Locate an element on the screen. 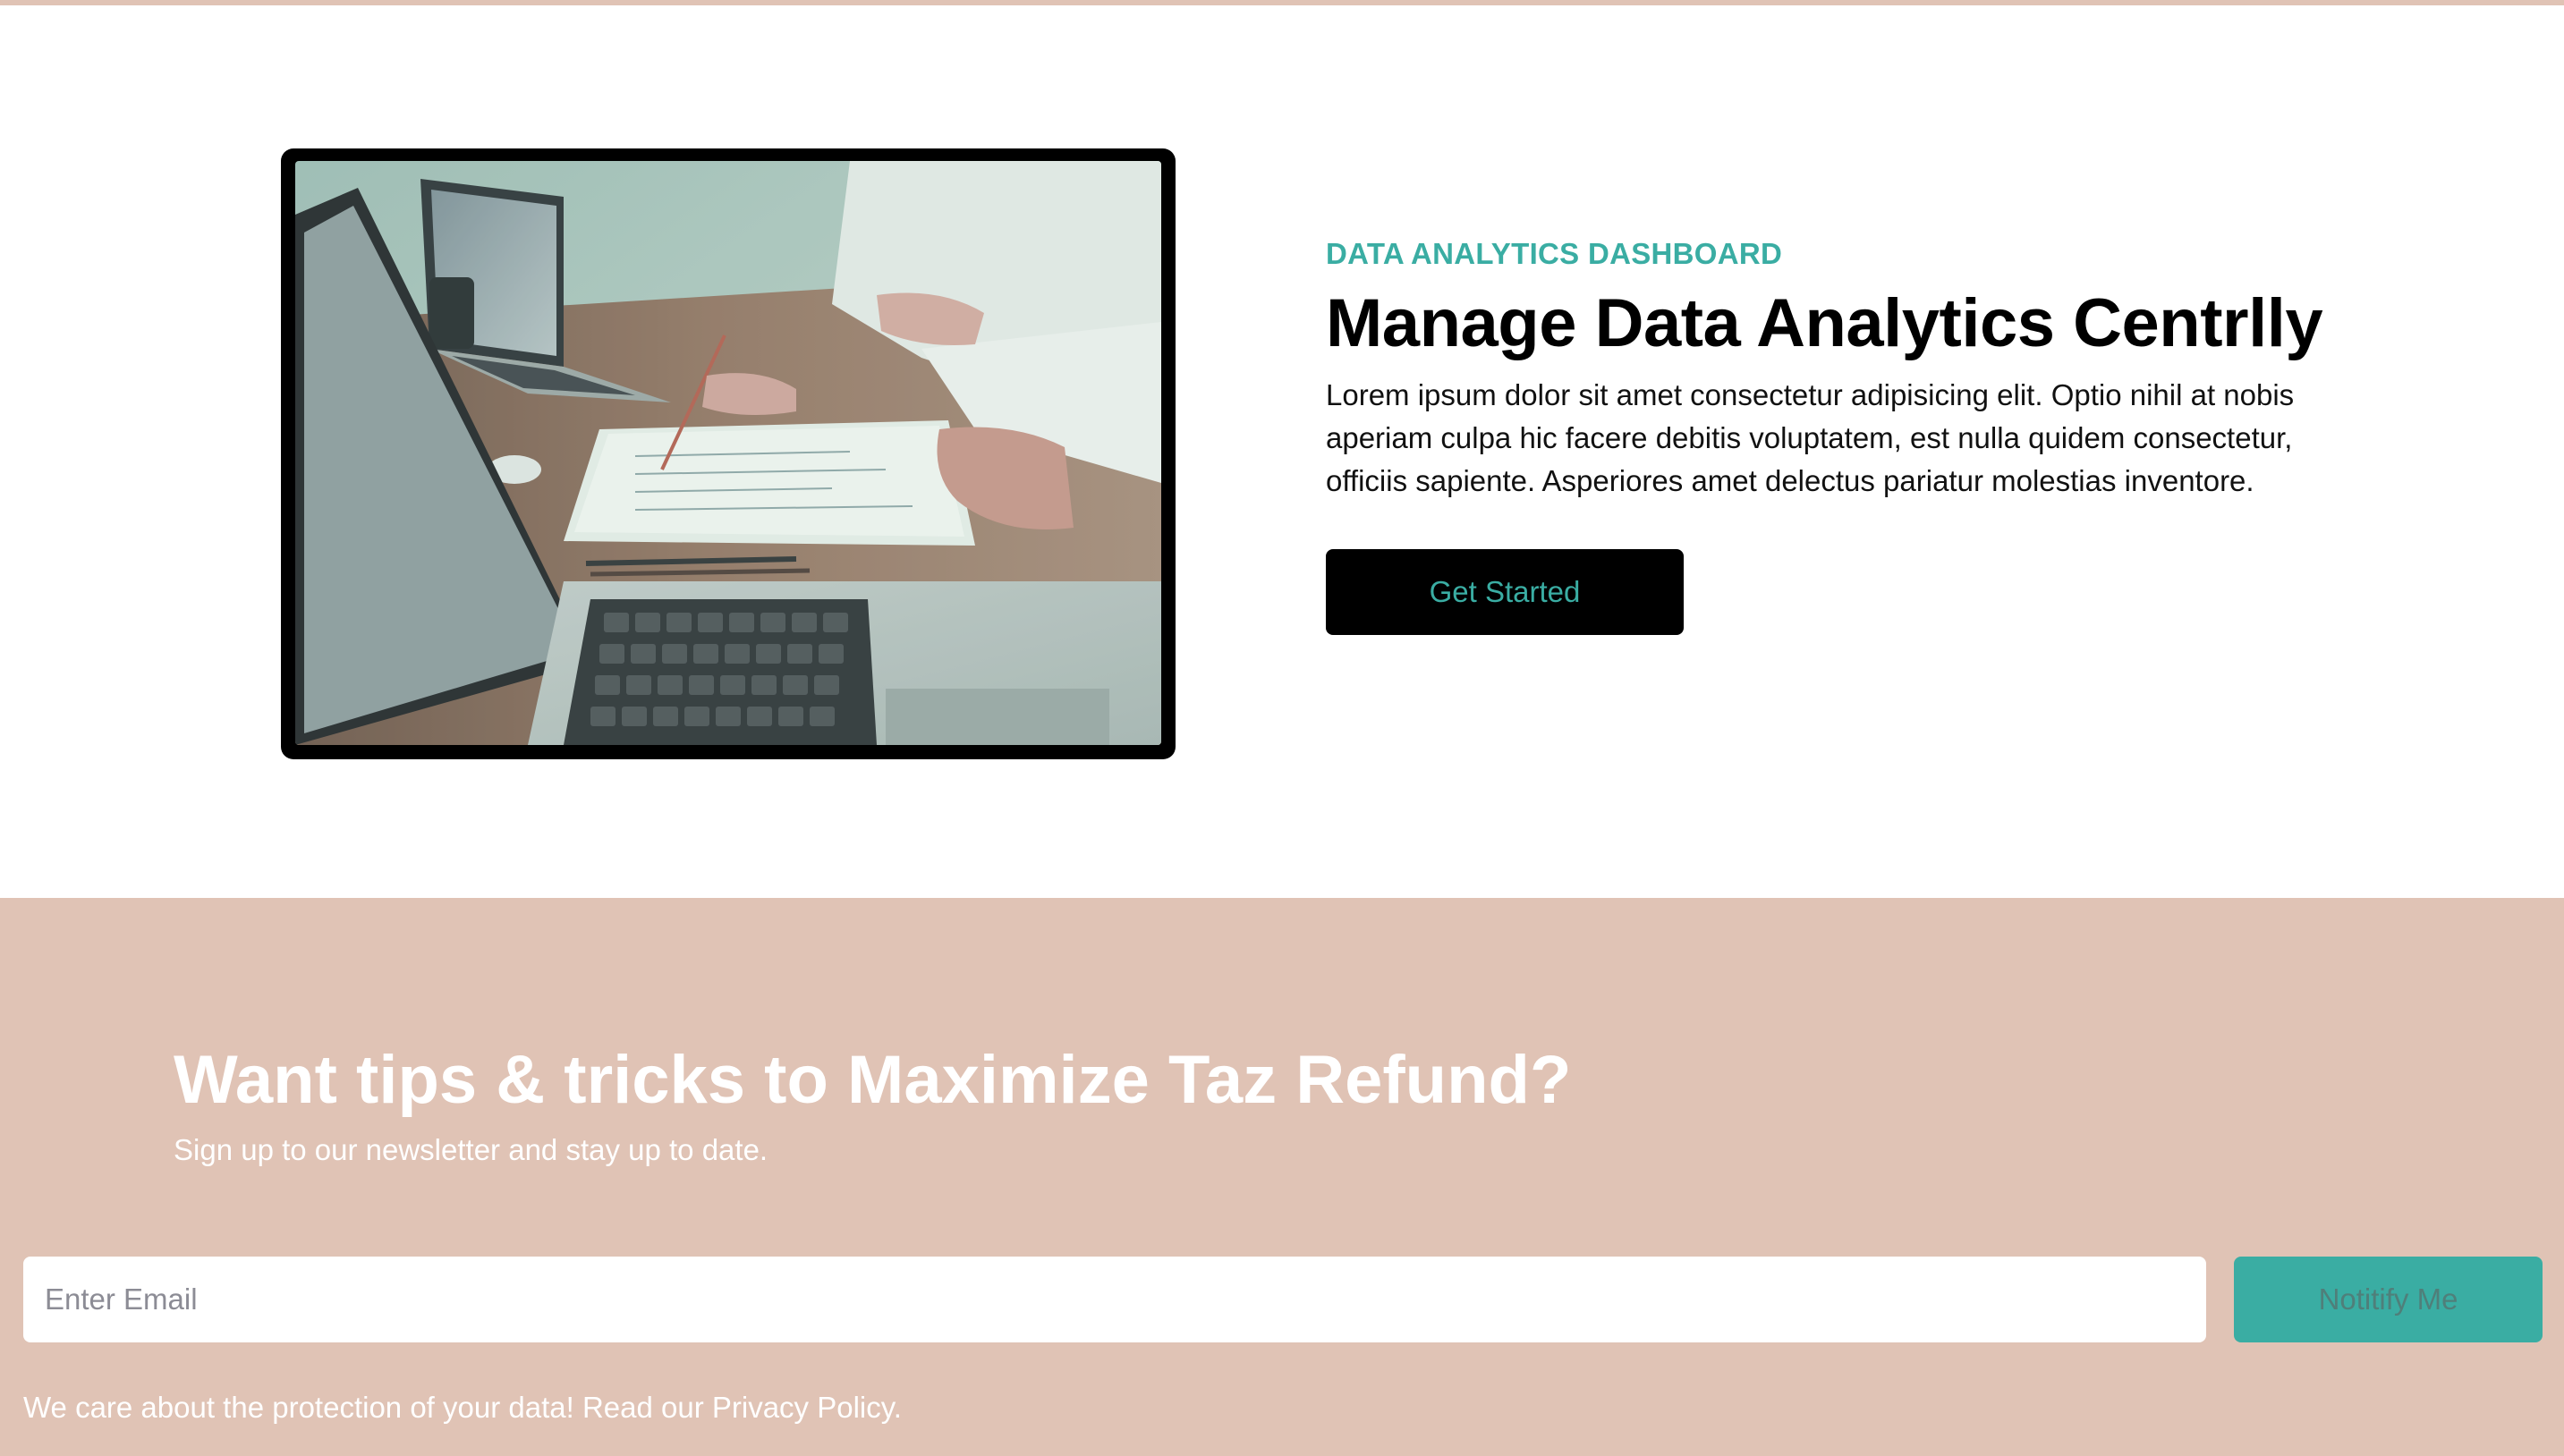 The image size is (2564, 1456). email-input is located at coordinates (1115, 1299).